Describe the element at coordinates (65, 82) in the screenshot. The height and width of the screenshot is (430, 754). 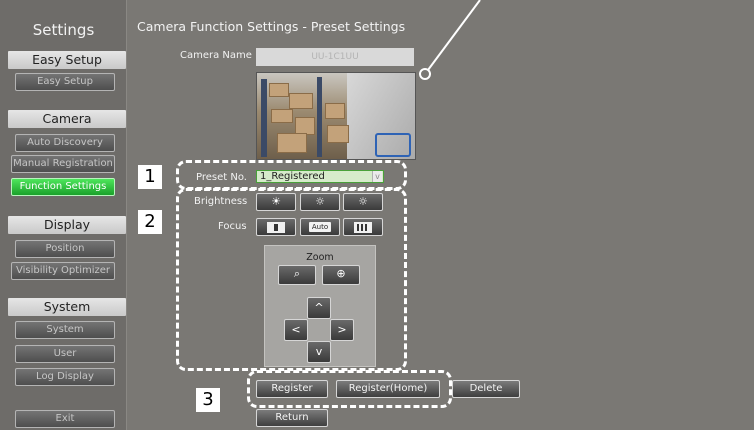
I see `sidebar-item-easy-setup: Easy Setup` at that location.